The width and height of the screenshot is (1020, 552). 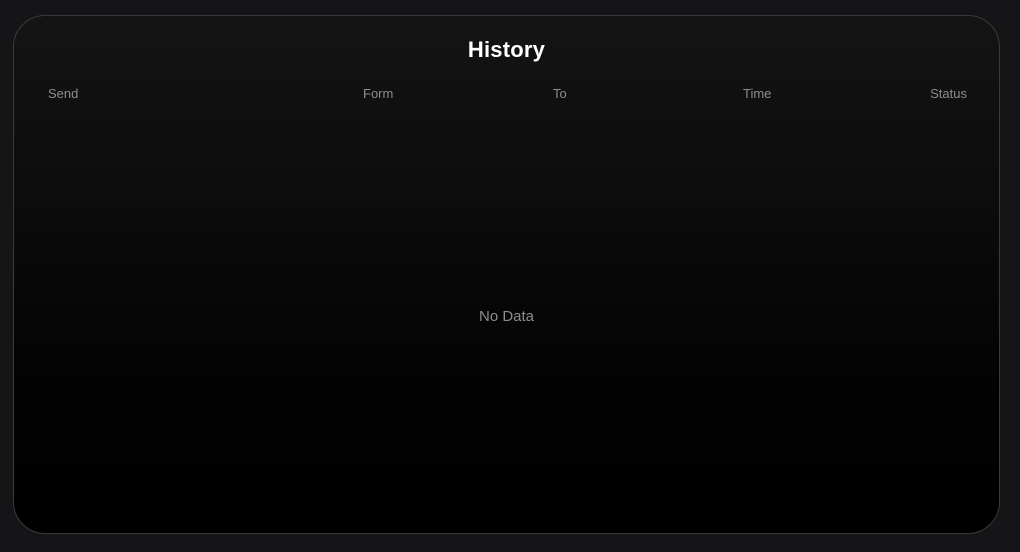 What do you see at coordinates (506, 49) in the screenshot?
I see `page-title: History` at bounding box center [506, 49].